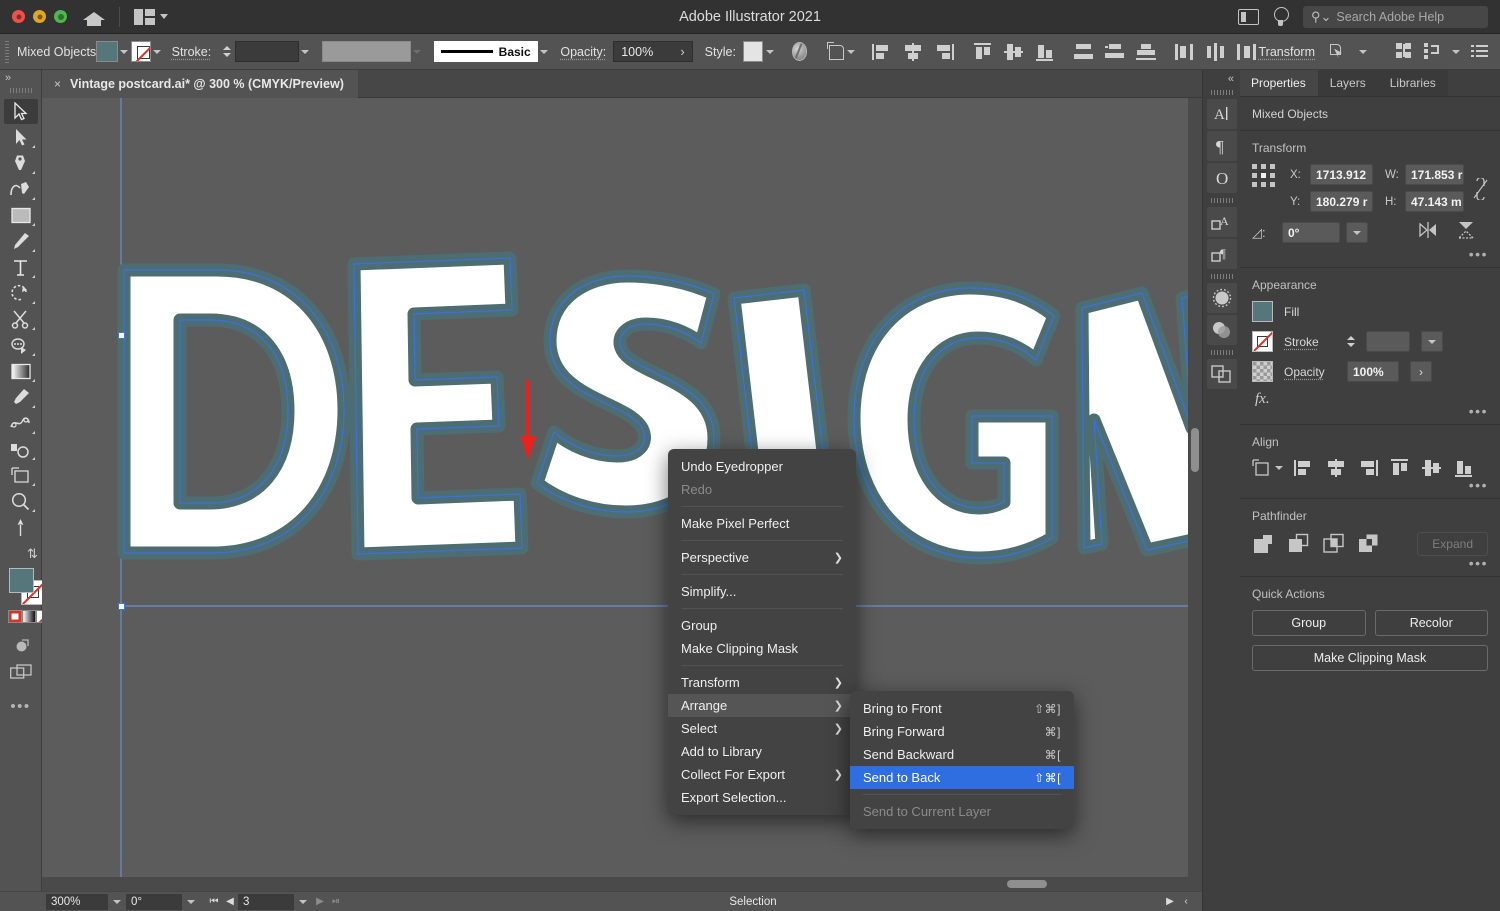 The image size is (1500, 911). I want to click on arrange-documents-icon, so click(151, 16).